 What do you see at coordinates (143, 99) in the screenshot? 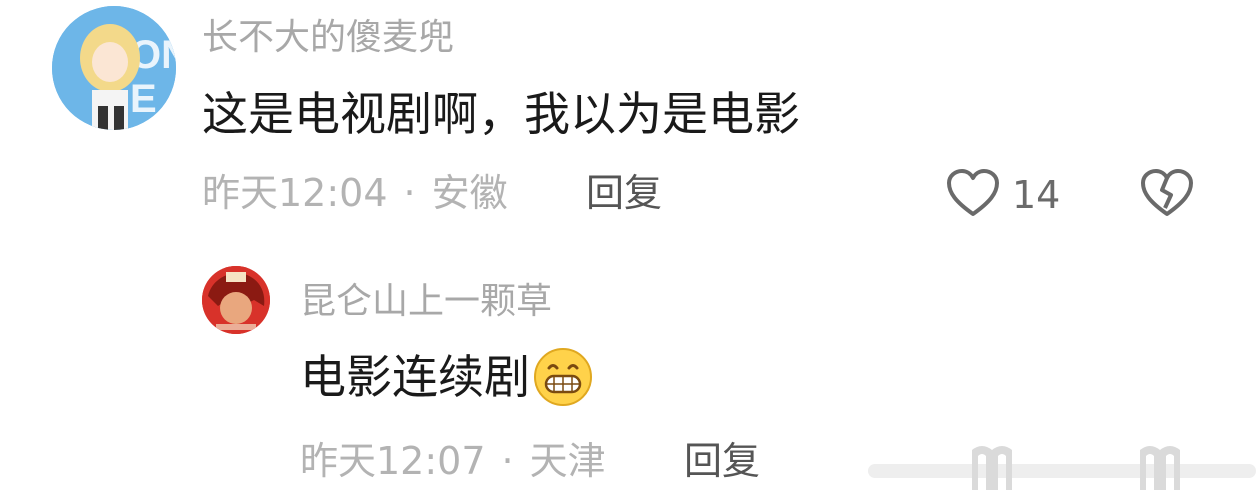
I see `svg-text: E` at bounding box center [143, 99].